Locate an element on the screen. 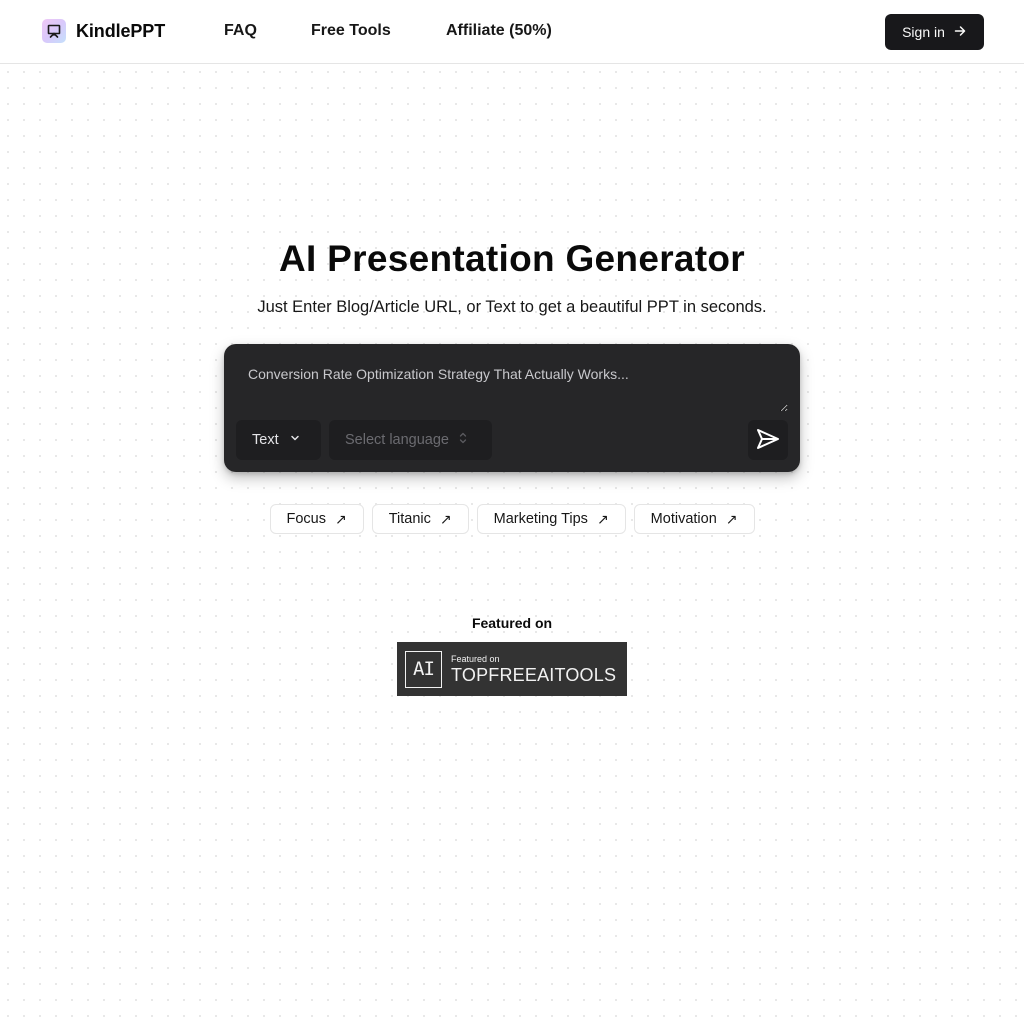 This screenshot has height=1024, width=1024. brand-name: KindlePPT is located at coordinates (121, 30).